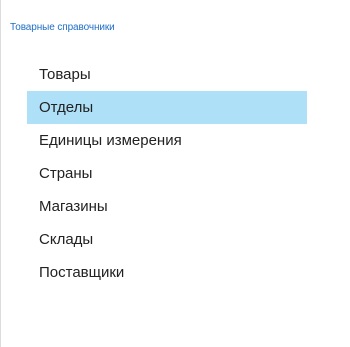 The image size is (350, 347). I want to click on menu-item-tovary: Товары, so click(167, 74).